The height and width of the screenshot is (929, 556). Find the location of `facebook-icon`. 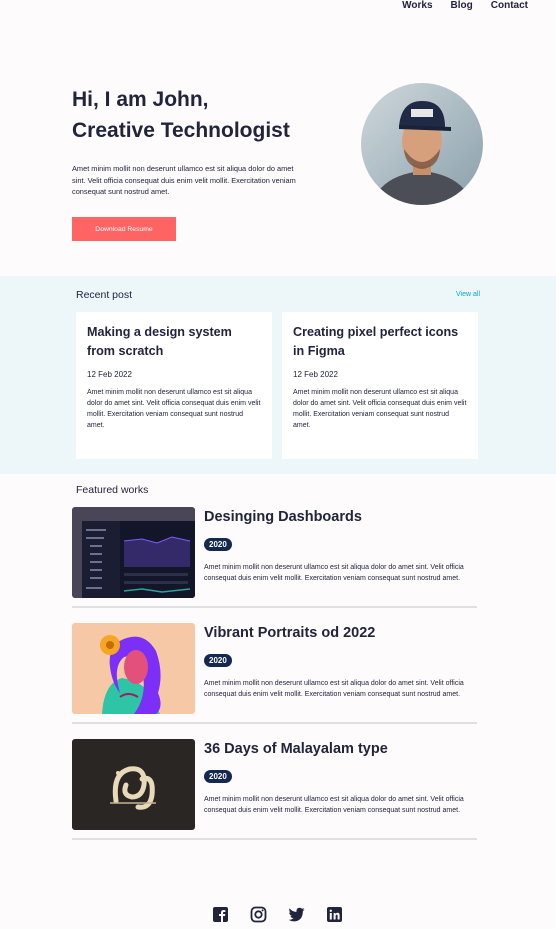

facebook-icon is located at coordinates (220, 914).